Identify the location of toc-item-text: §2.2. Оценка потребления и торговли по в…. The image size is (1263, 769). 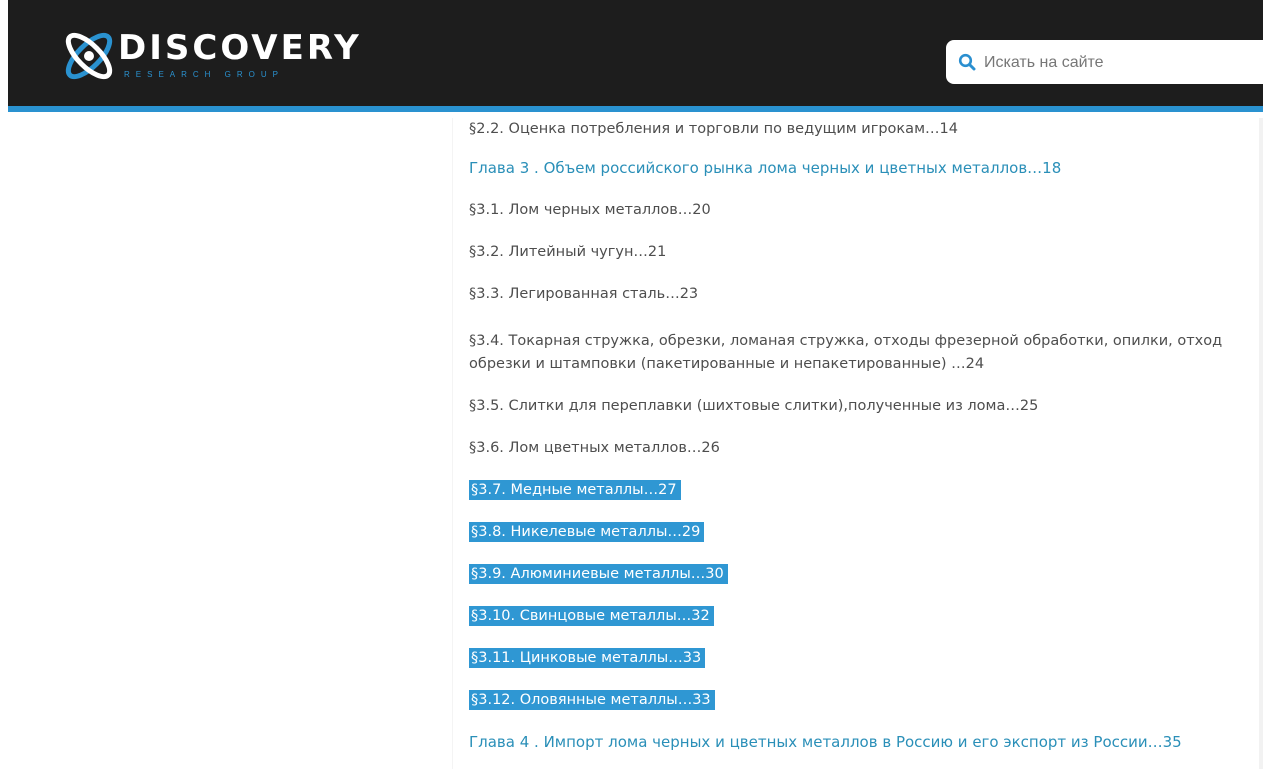
(713, 129).